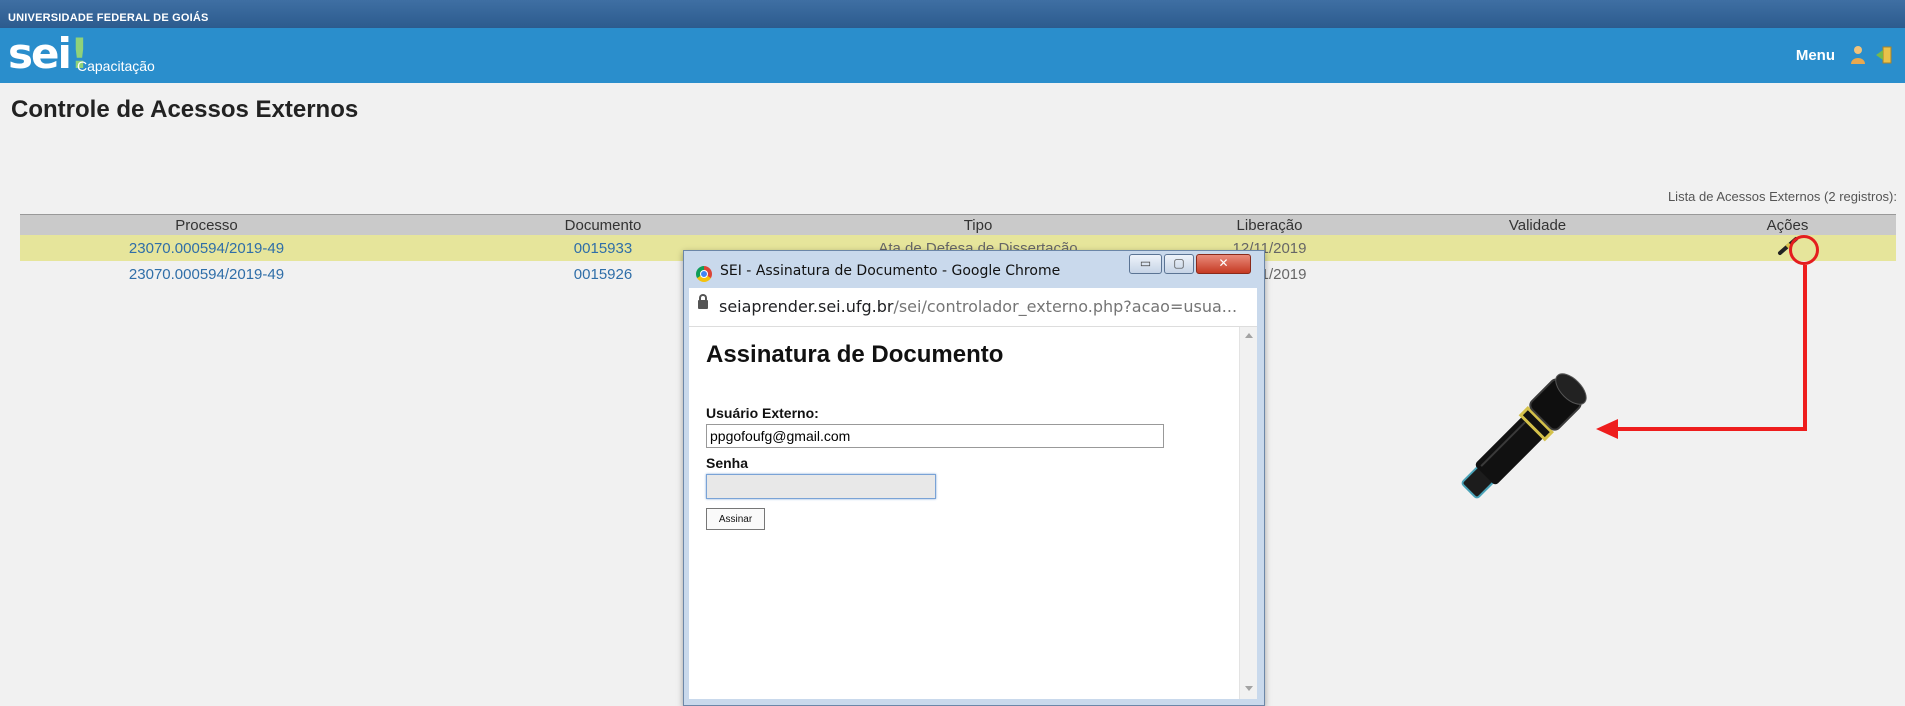 This screenshot has width=1905, height=706. What do you see at coordinates (108, 18) in the screenshot?
I see `institution-name: UNIVERSIDADE FEDERAL DE GOIÁS` at bounding box center [108, 18].